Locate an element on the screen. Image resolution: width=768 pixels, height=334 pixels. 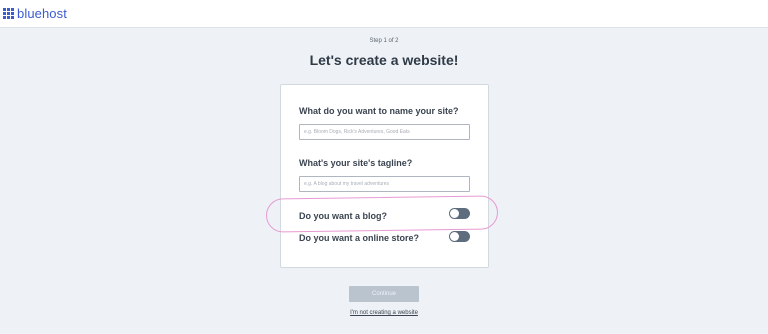
toggle-knob is located at coordinates (454, 236).